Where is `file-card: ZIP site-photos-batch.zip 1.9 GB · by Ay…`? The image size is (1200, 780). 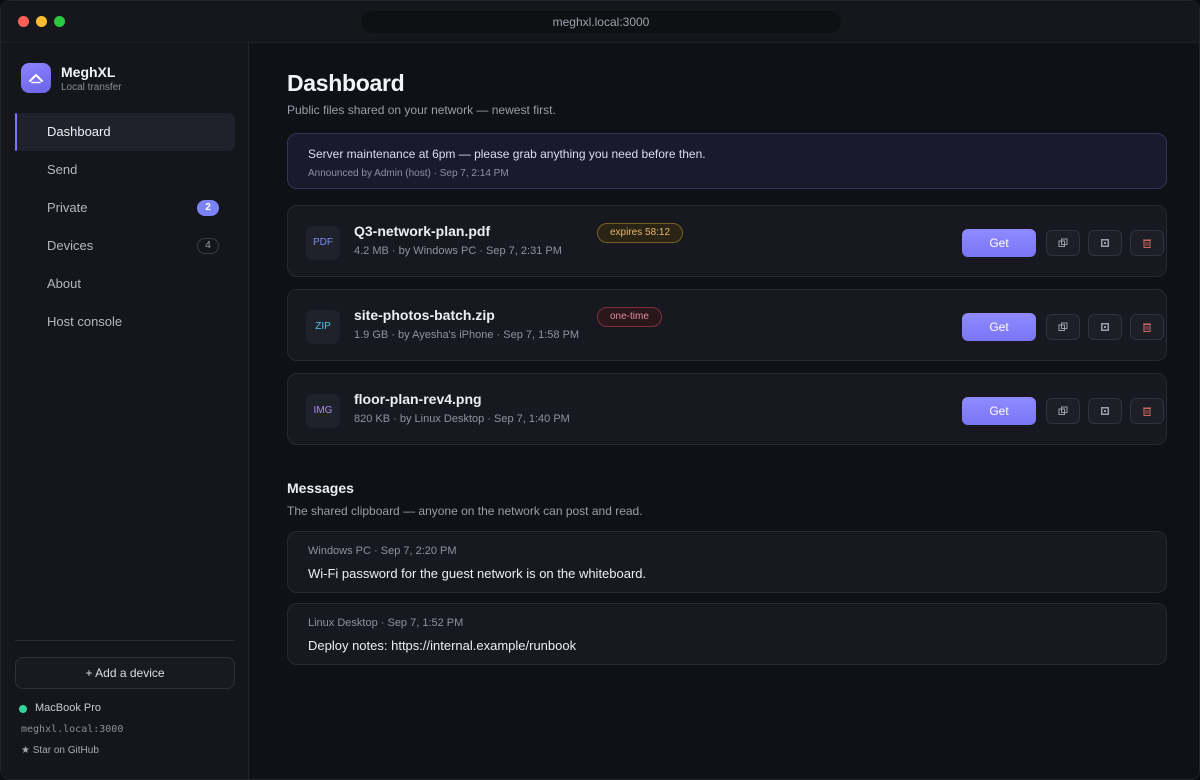
file-card: ZIP site-photos-batch.zip 1.9 GB · by Ay… is located at coordinates (727, 325).